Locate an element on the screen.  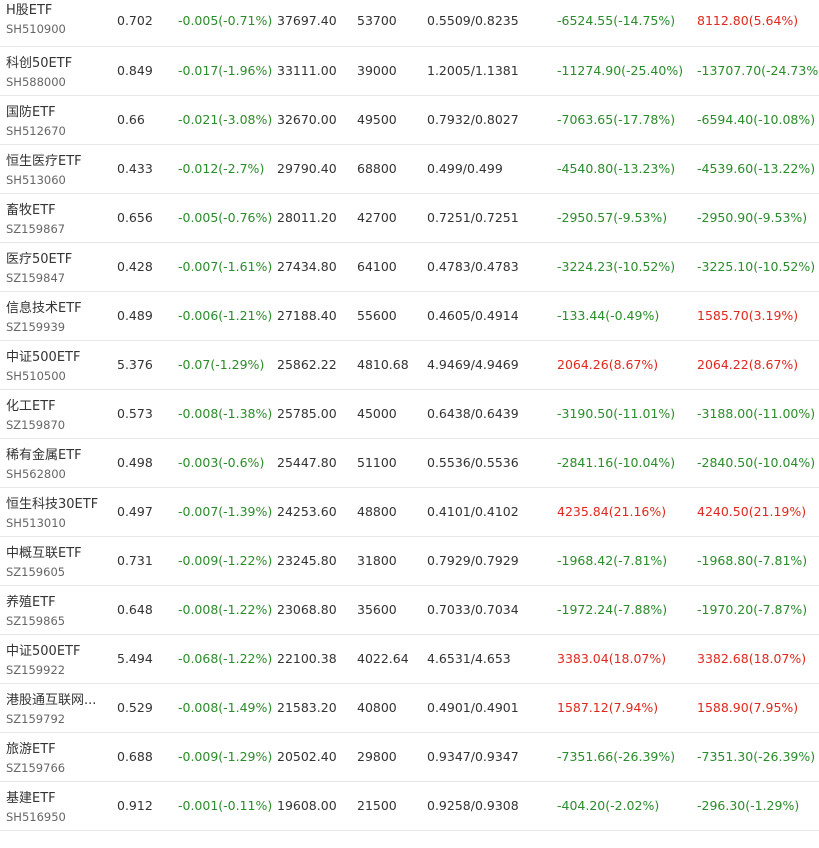
total-profit-loss-cell: -4539.60(-13.22%) is located at coordinates (756, 168).